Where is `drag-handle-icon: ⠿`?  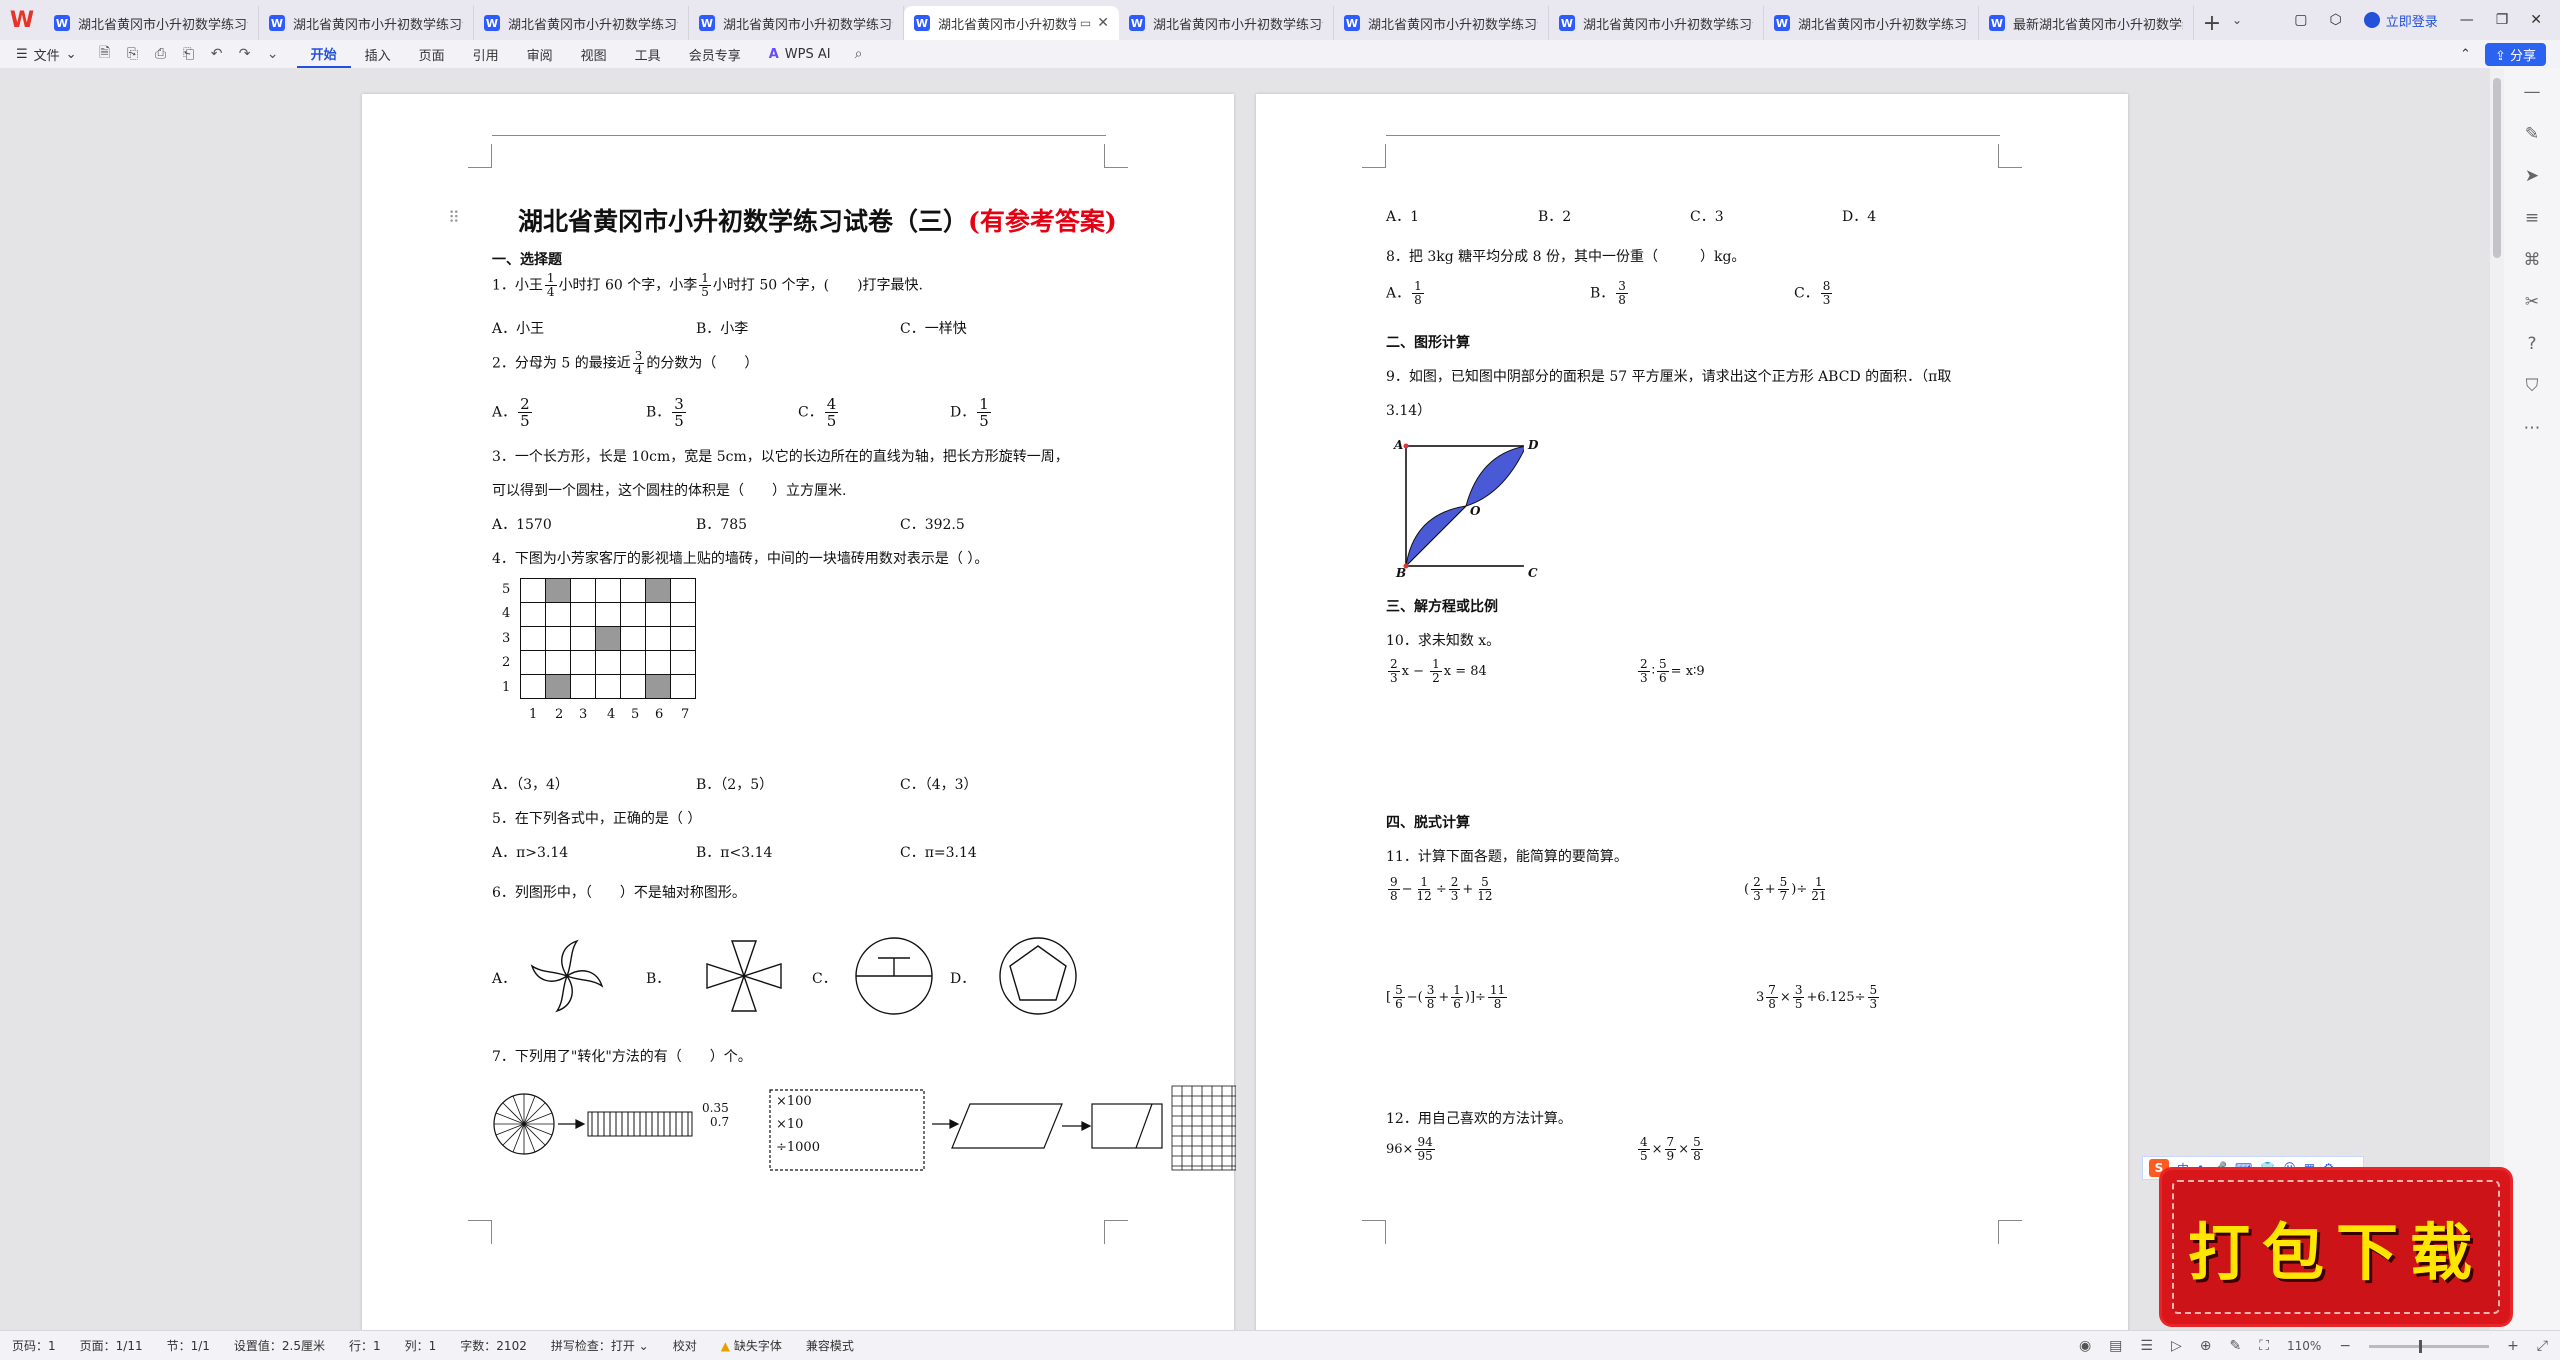 drag-handle-icon: ⠿ is located at coordinates (454, 217).